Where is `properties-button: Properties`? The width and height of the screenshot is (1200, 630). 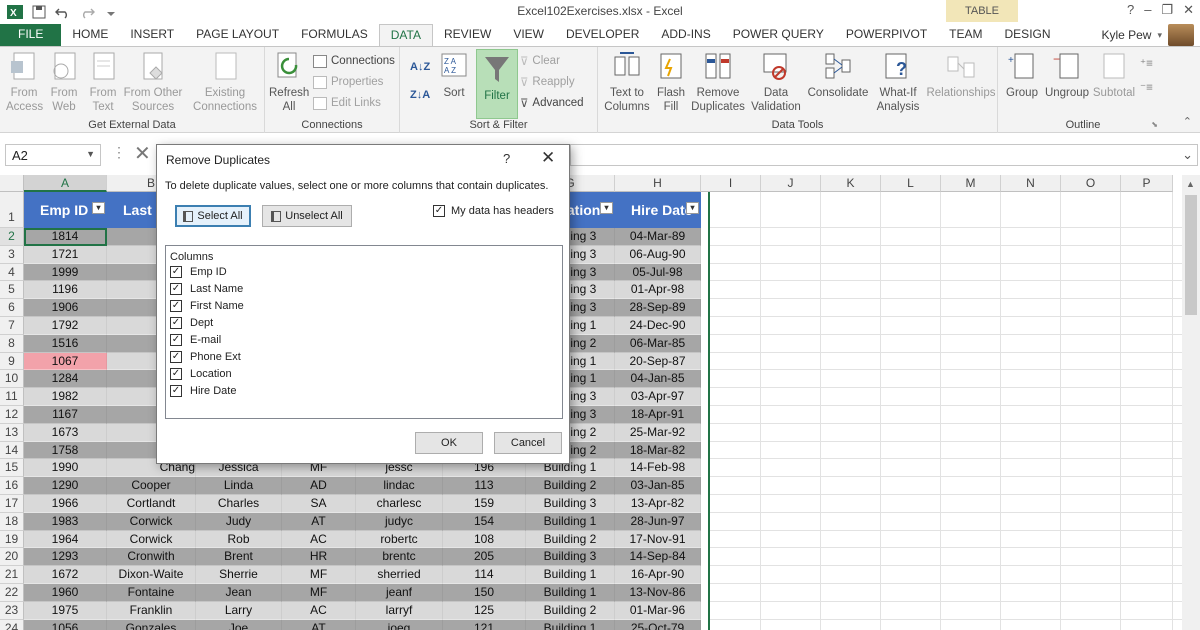 properties-button: Properties is located at coordinates (348, 82).